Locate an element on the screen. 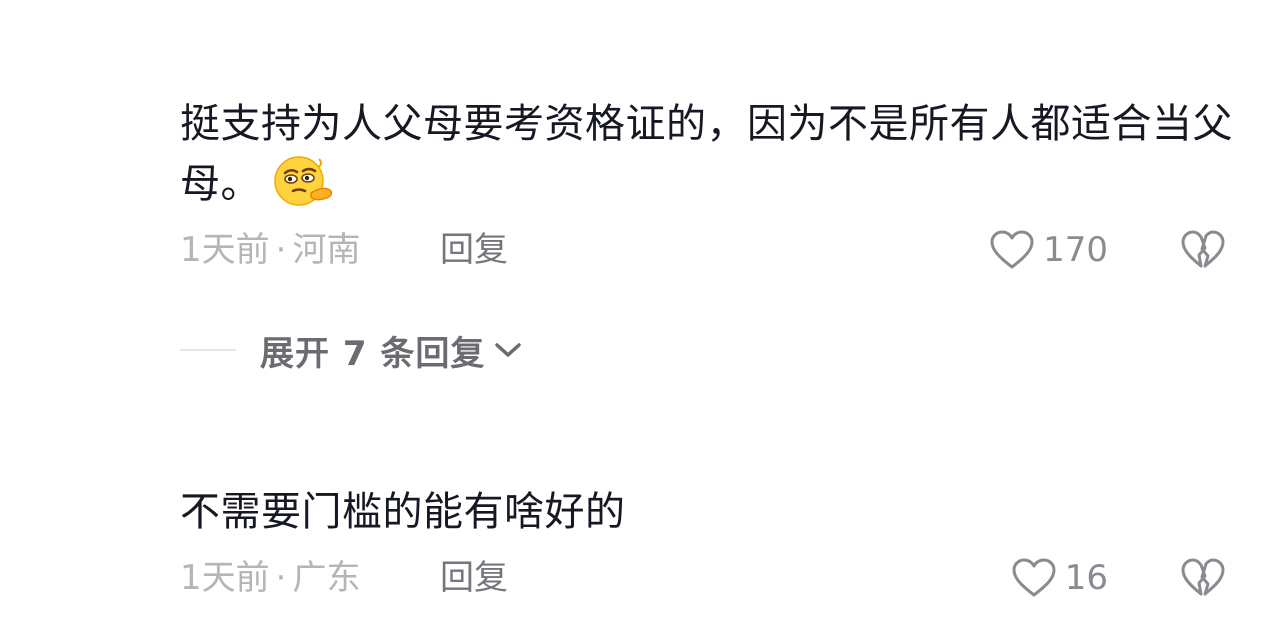  comment-text: 不需要门槛的能有啥好的 is located at coordinates (403, 512).